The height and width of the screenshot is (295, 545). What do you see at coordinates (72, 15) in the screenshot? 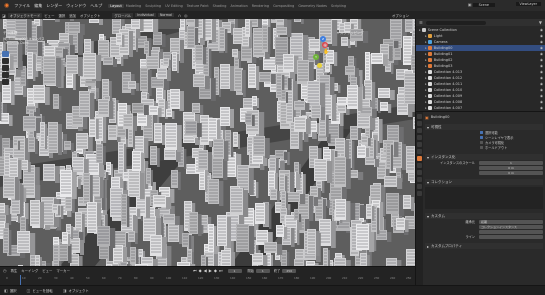
I see `menu-add: 追加` at bounding box center [72, 15].